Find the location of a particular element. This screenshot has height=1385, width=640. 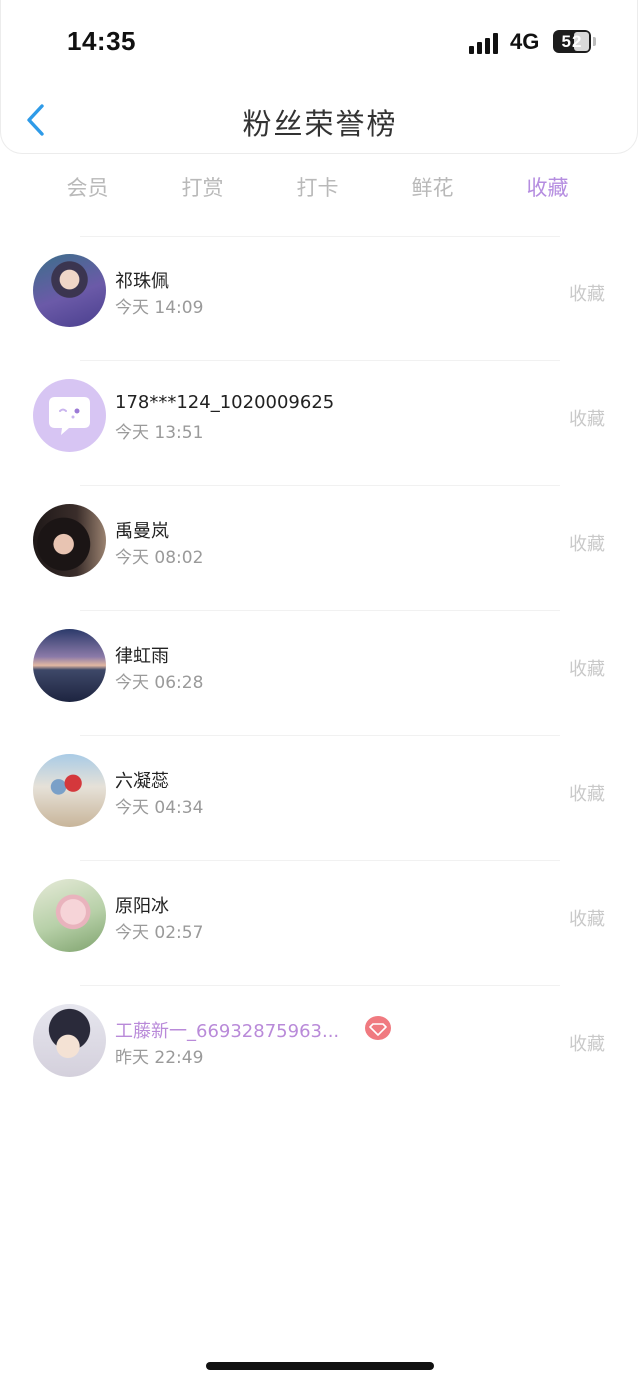

chat-bubble-icon is located at coordinates (69, 416).